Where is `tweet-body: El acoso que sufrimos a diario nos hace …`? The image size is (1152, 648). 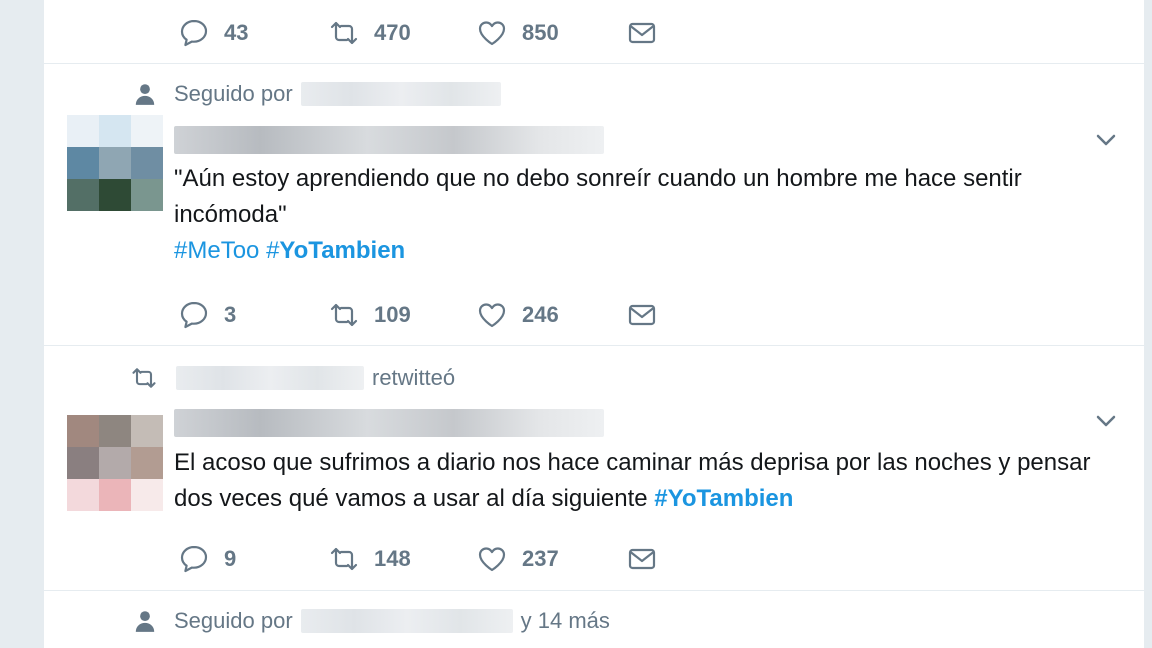 tweet-body: El acoso que sufrimos a diario nos hace … is located at coordinates (632, 480).